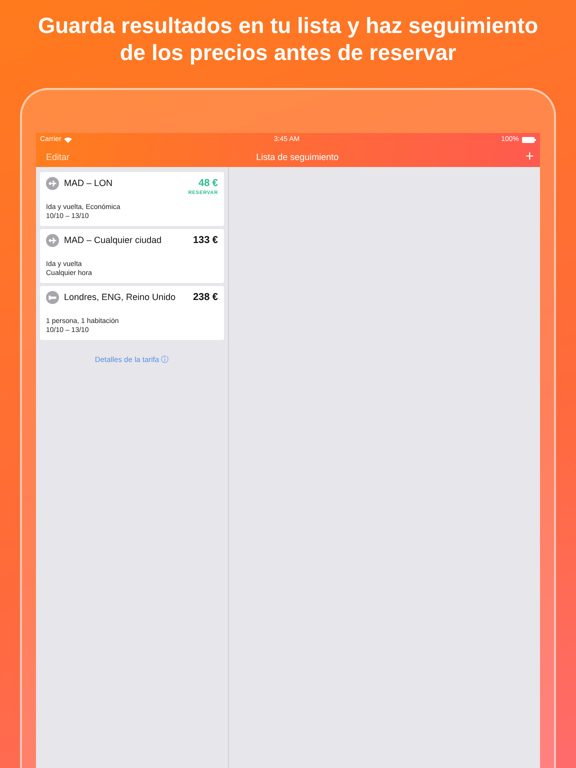 This screenshot has width=576, height=768. I want to click on headline: Guarda resultados en tu lista y haz seguimiento de los precios antes de reservar, so click(288, 39).